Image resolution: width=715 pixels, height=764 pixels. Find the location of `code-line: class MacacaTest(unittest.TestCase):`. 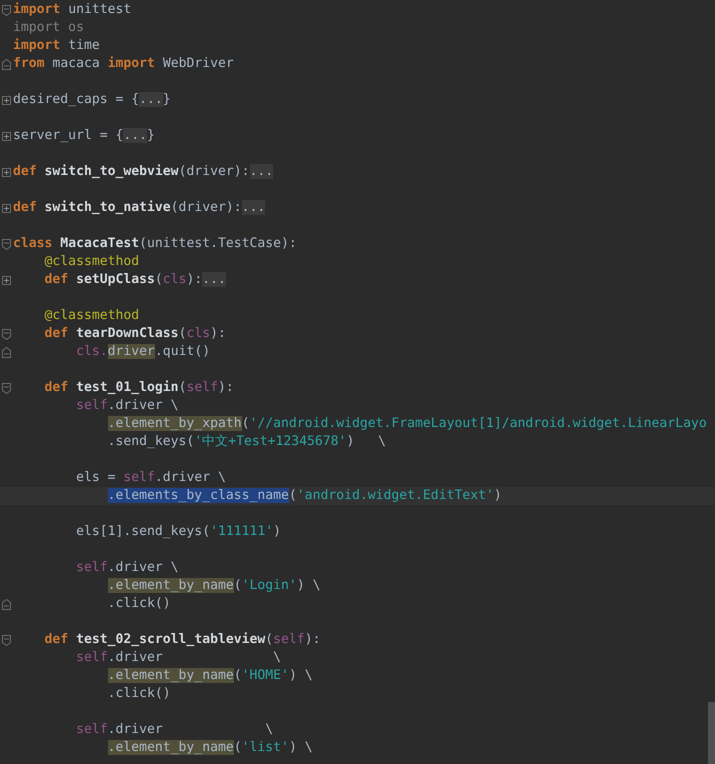

code-line: class MacacaTest(unittest.TestCase): is located at coordinates (155, 244).